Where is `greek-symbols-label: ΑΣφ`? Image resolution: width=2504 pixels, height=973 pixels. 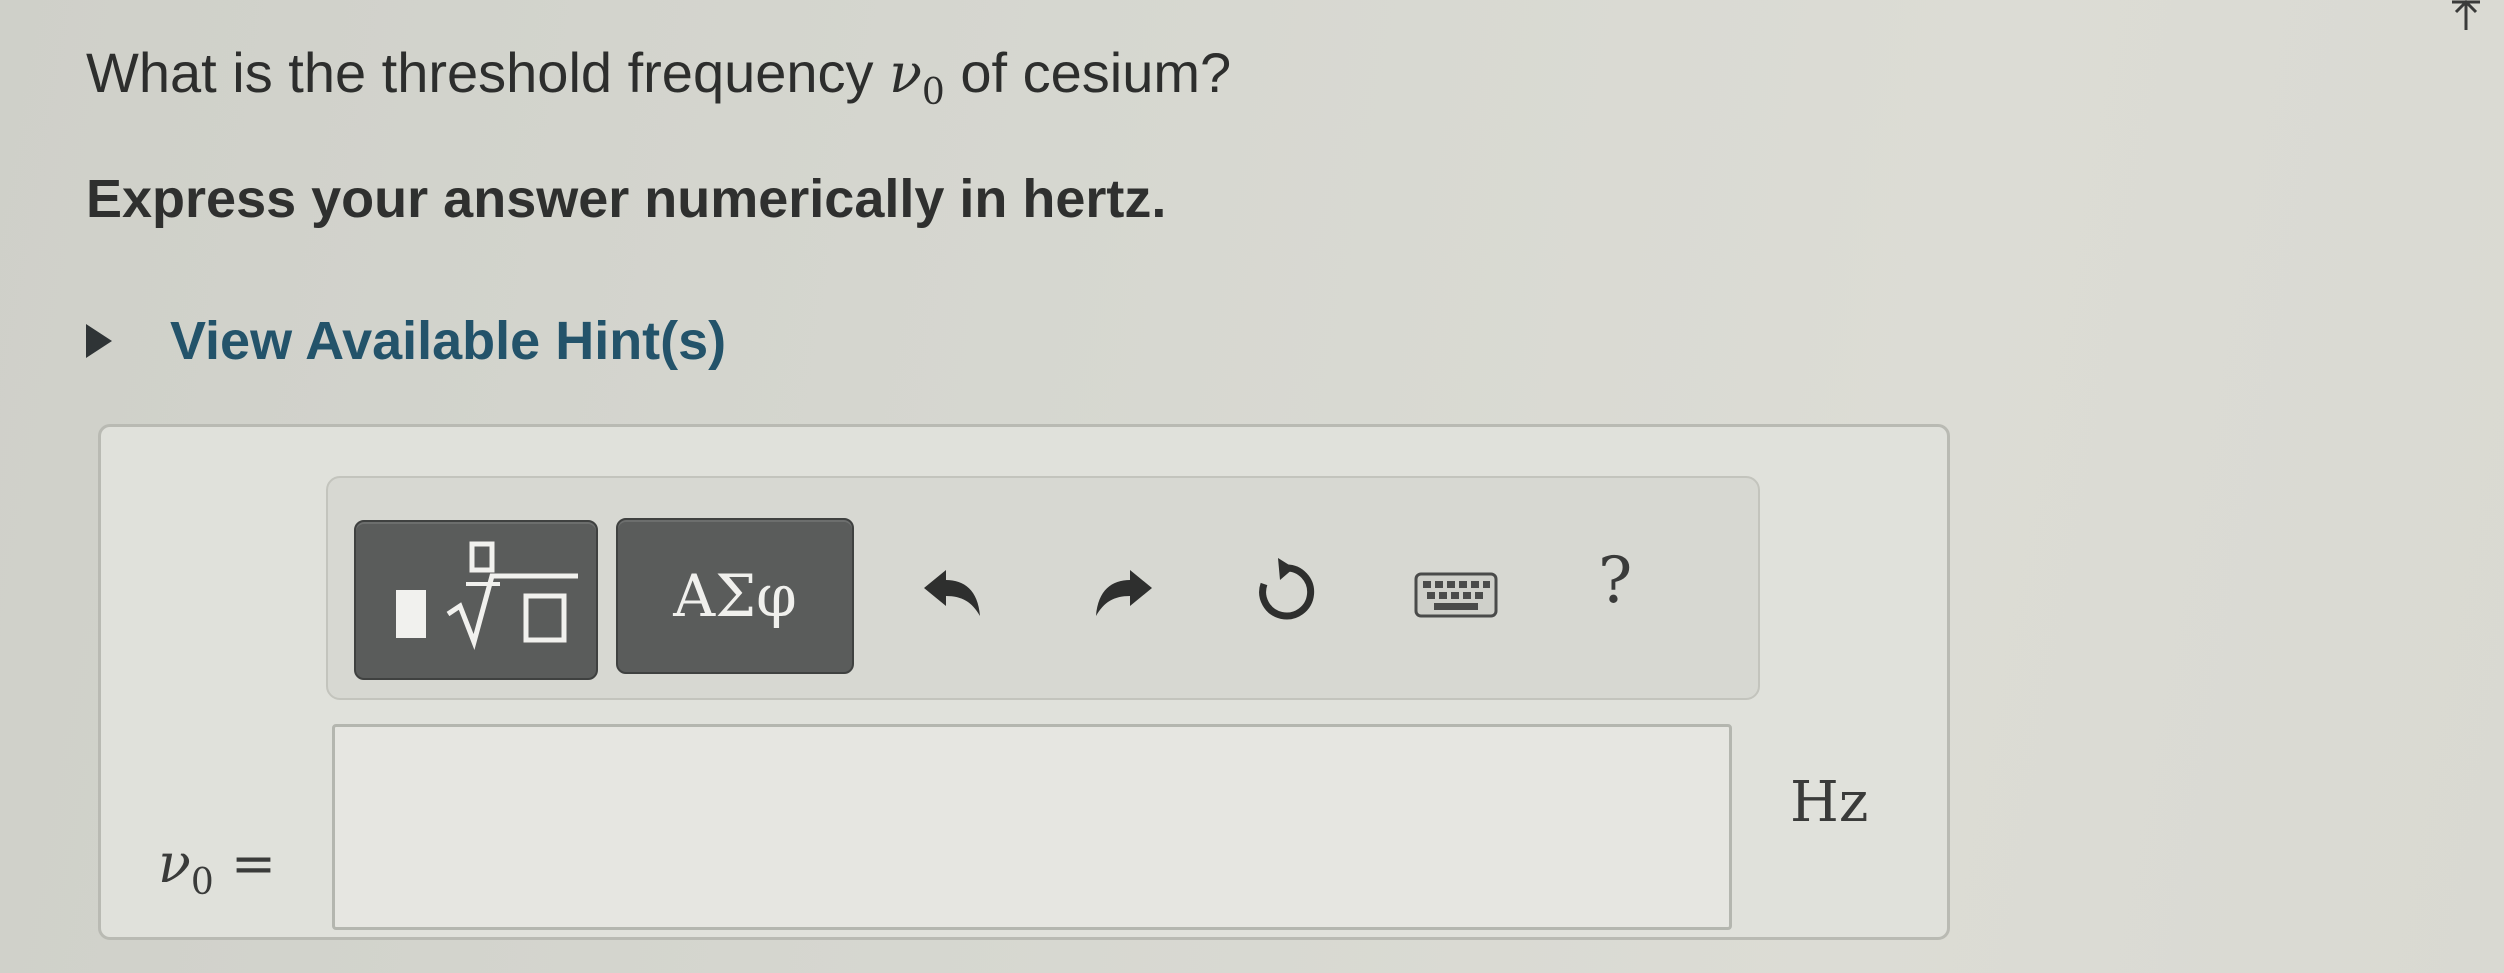 greek-symbols-label: ΑΣφ is located at coordinates (735, 596).